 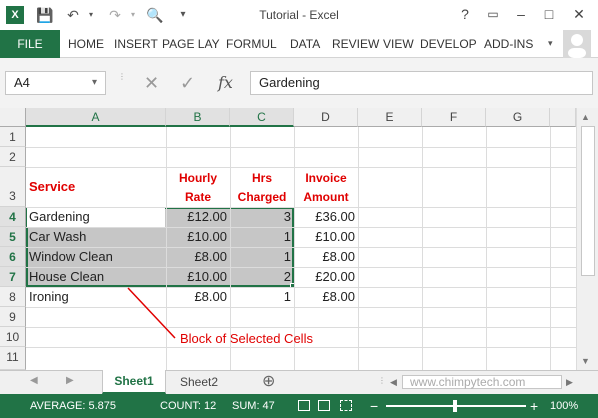 I want to click on name-box: A4, so click(x=55, y=83).